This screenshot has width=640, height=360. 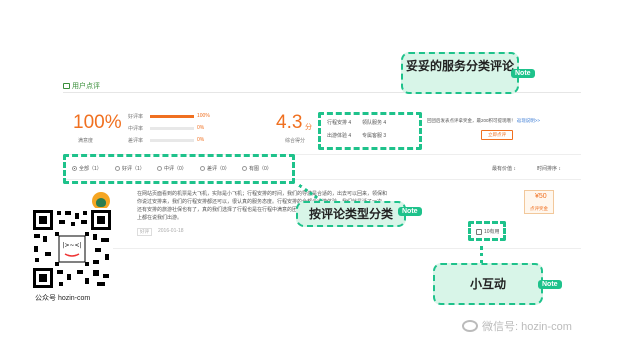 What do you see at coordinates (179, 169) in the screenshot?
I see `annotation-box-filters` at bounding box center [179, 169].